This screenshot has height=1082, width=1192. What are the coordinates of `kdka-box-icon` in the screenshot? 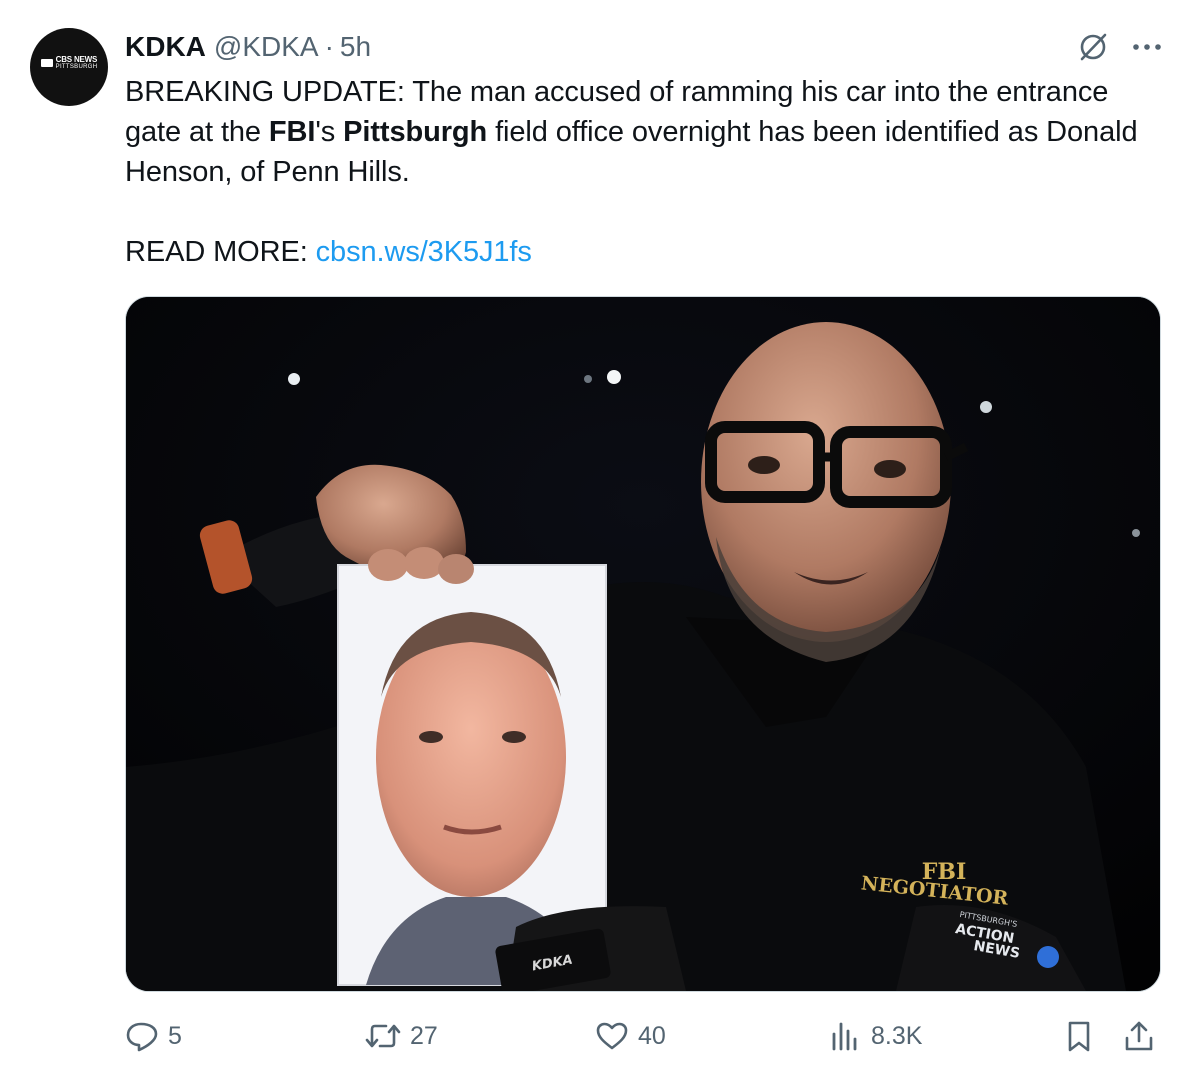 It's located at (46, 63).